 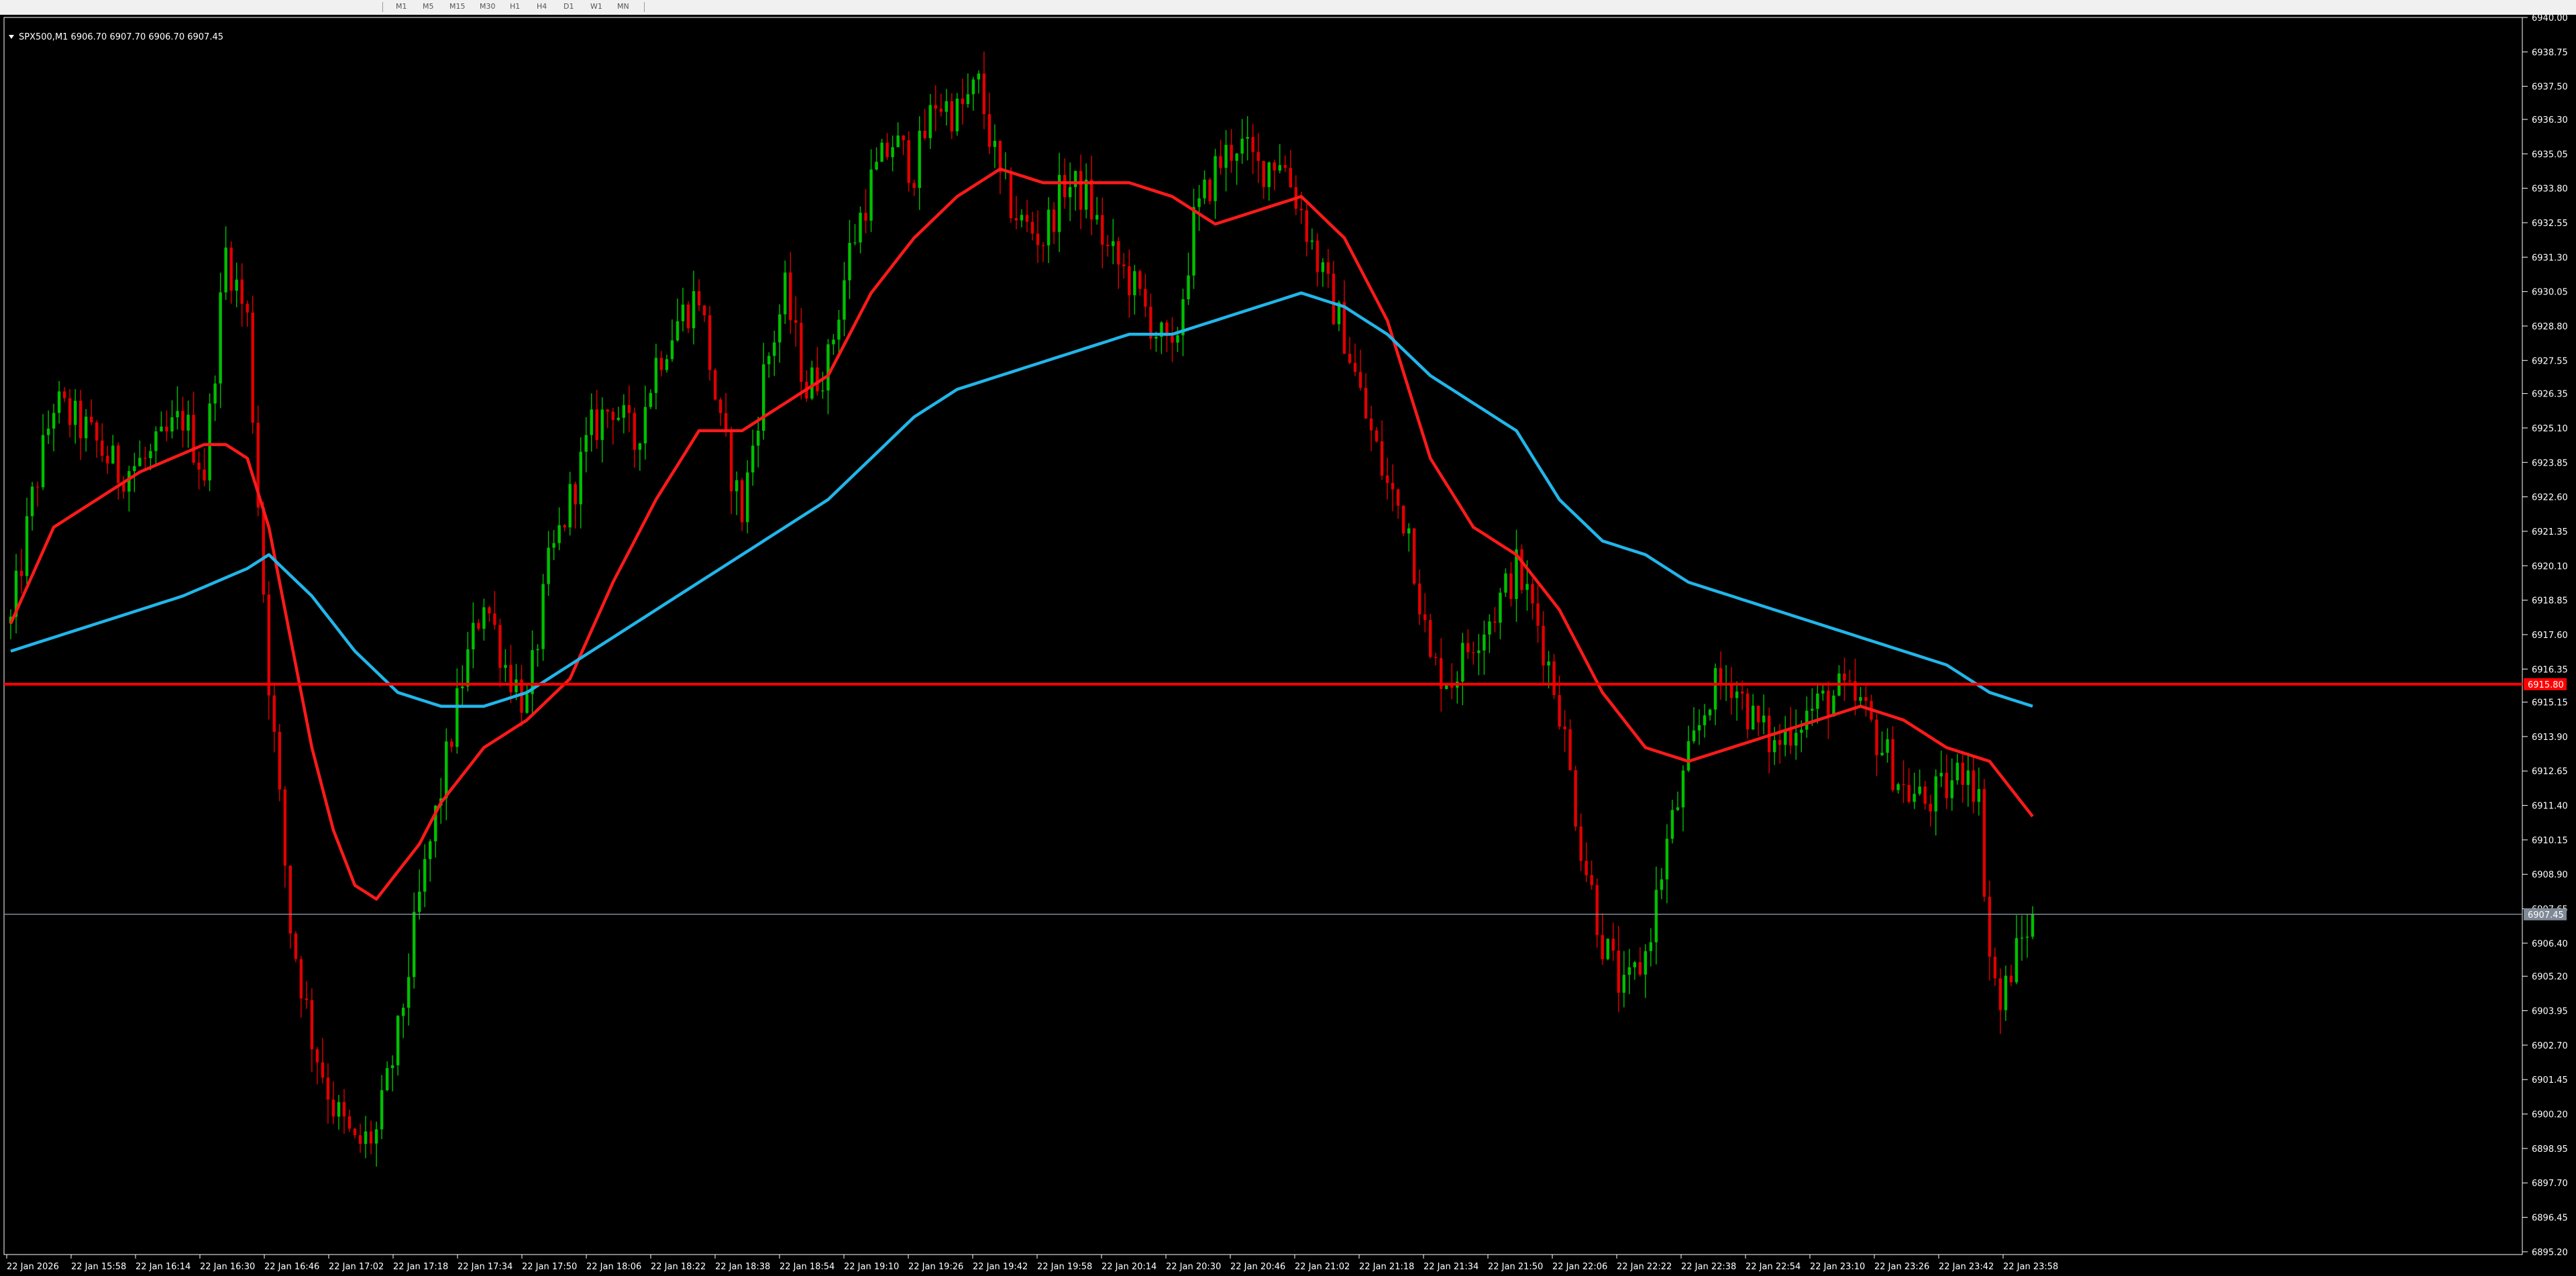 What do you see at coordinates (623, 7) in the screenshot?
I see `timeframe-mn-button: MN` at bounding box center [623, 7].